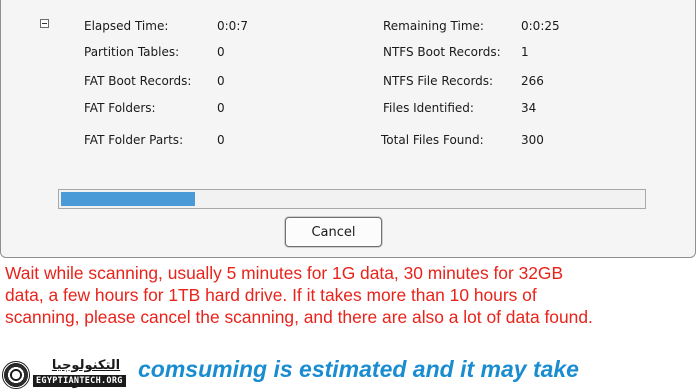  Describe the element at coordinates (432, 140) in the screenshot. I see `total-files-found-label: Total Files Found:` at that location.